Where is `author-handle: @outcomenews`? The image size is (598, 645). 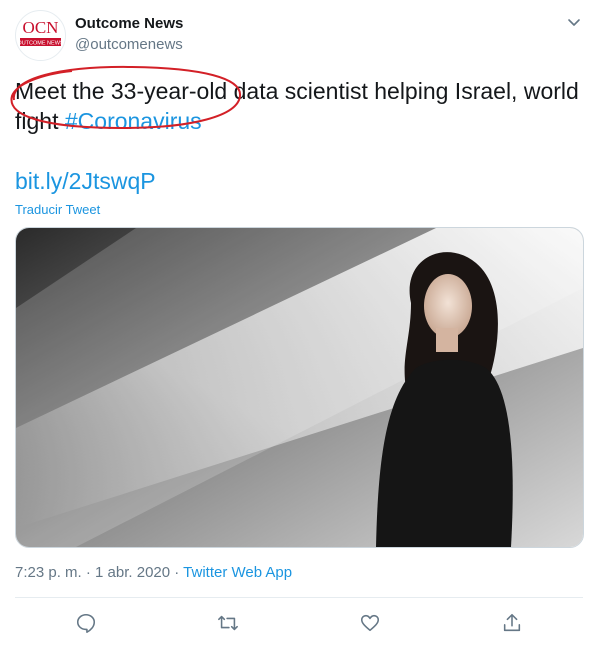 author-handle: @outcomenews is located at coordinates (129, 44).